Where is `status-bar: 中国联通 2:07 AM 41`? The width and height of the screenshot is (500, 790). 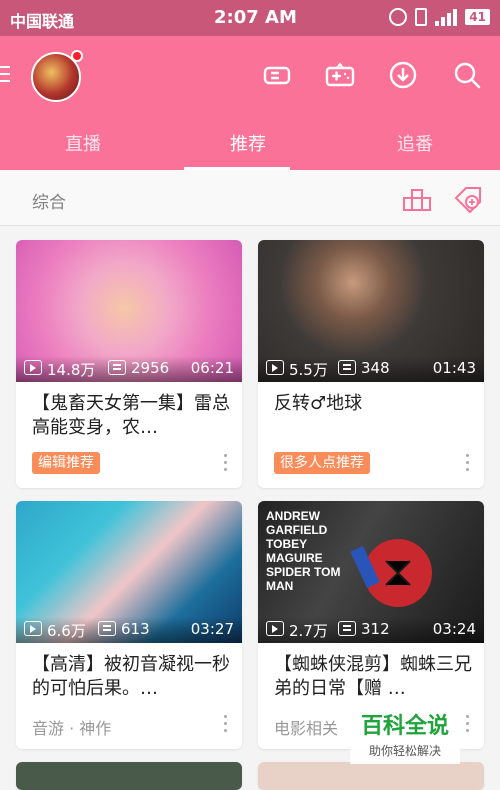 status-bar: 中国联通 2:07 AM 41 is located at coordinates (250, 18).